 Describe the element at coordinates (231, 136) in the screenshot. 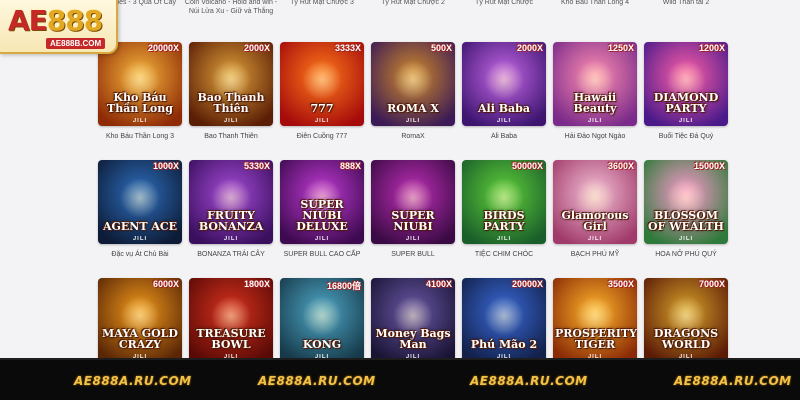

I see `game-caption: Bao Thanh Thiên` at that location.